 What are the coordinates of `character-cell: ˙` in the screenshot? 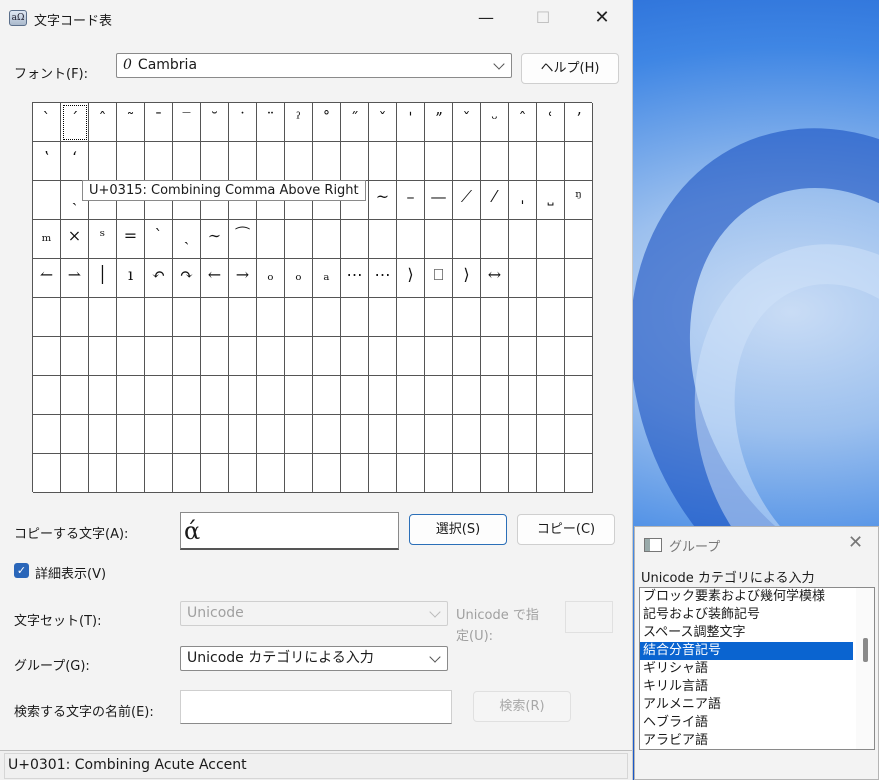 It's located at (243, 122).